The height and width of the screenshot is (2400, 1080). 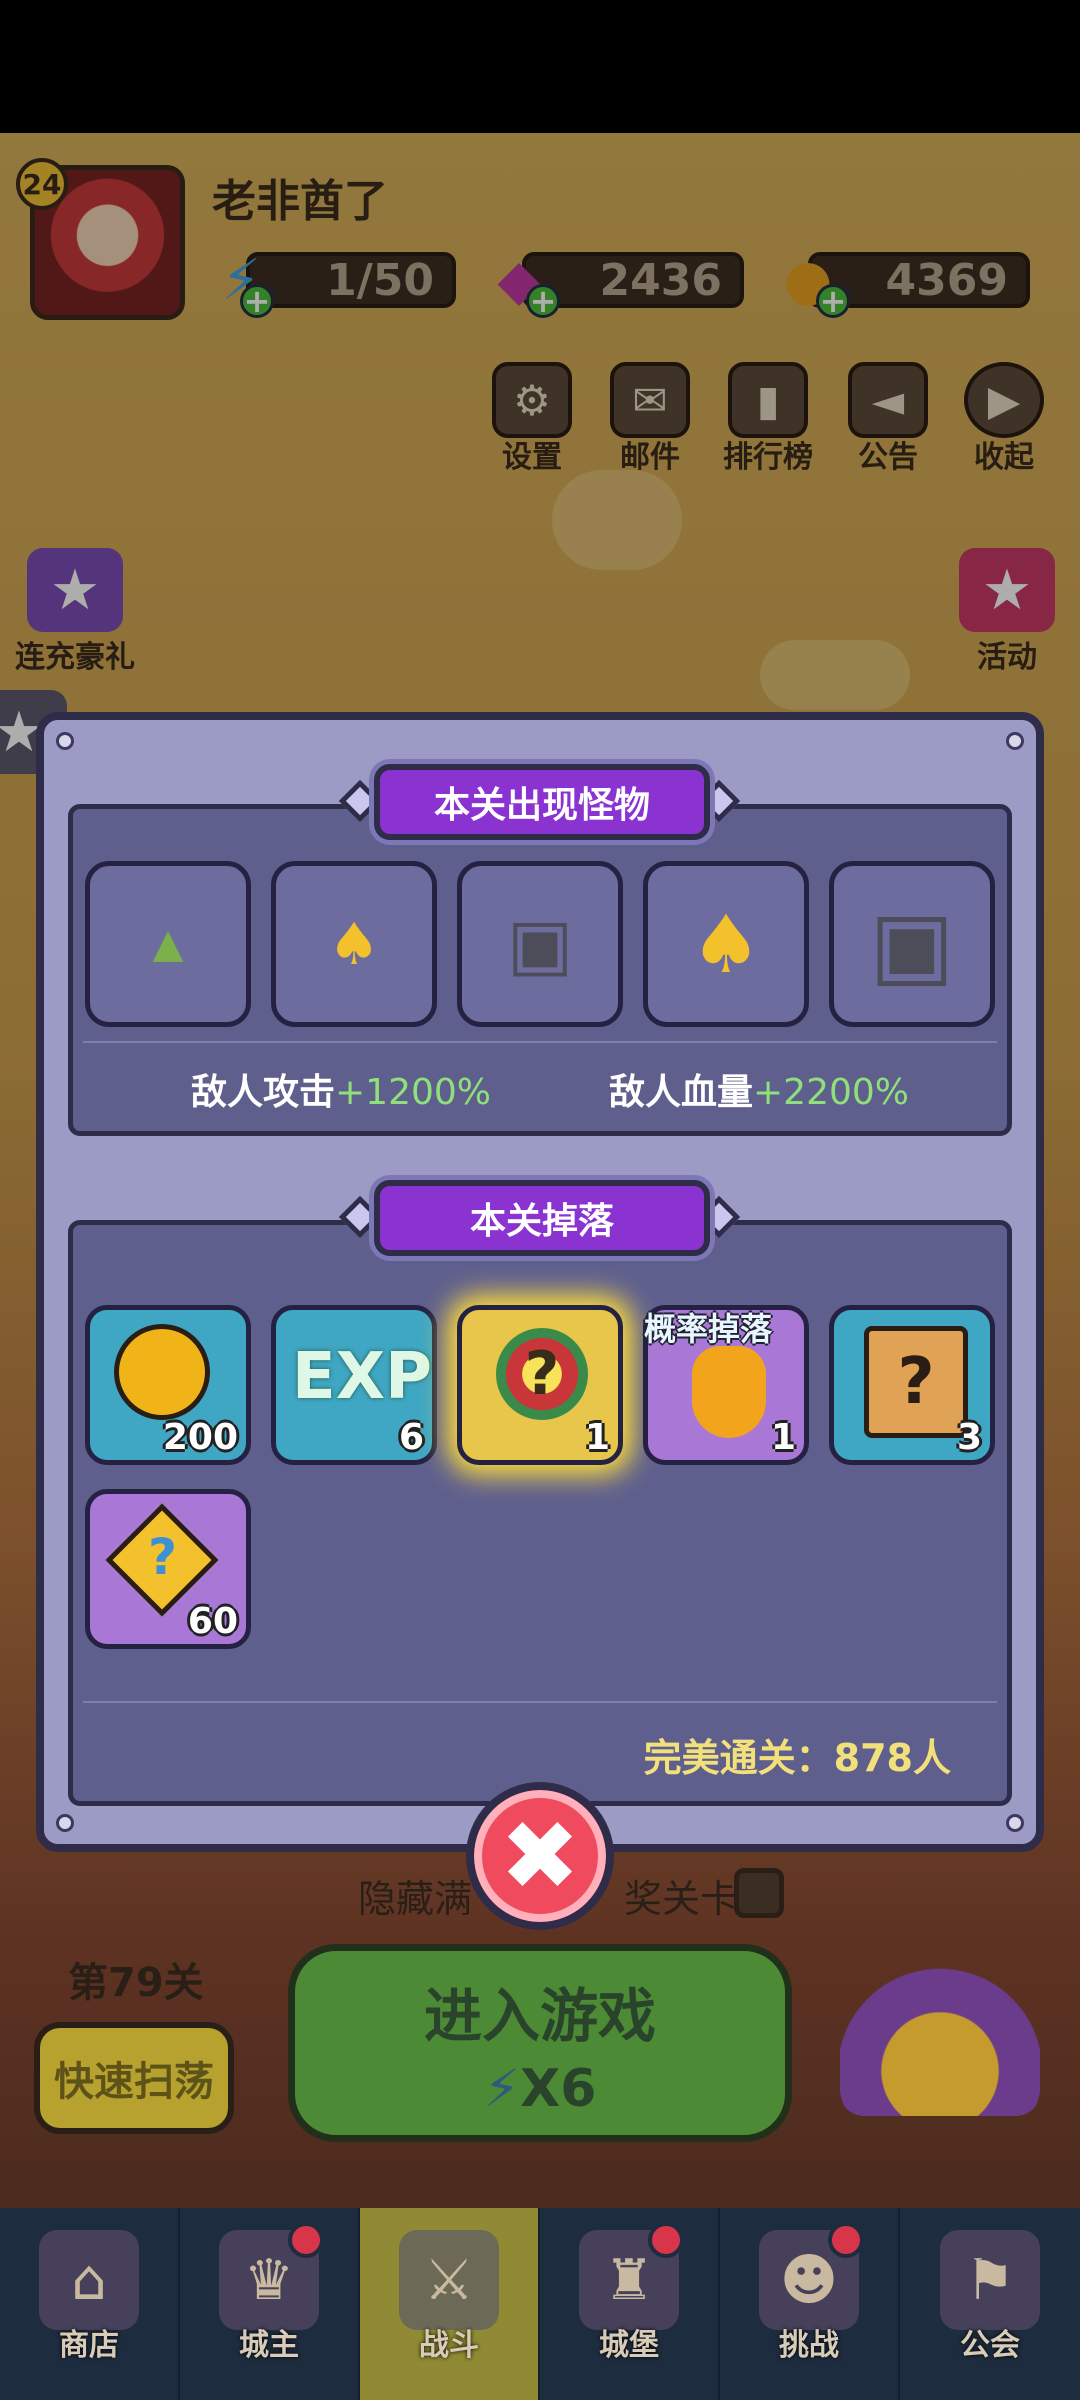 I want to click on nav-shop-label: 商店, so click(x=89, y=2345).